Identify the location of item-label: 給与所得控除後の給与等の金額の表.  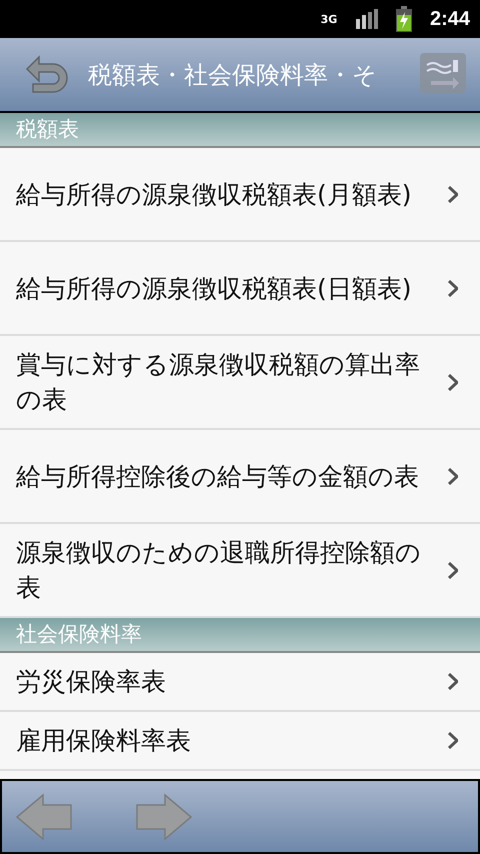
(218, 476).